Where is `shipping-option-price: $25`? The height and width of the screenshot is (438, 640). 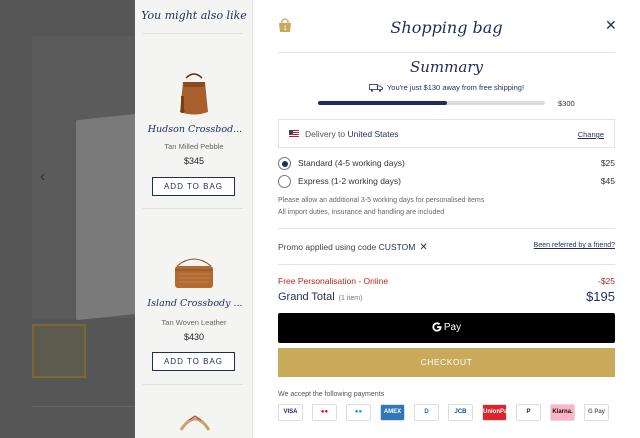 shipping-option-price: $25 is located at coordinates (607, 163).